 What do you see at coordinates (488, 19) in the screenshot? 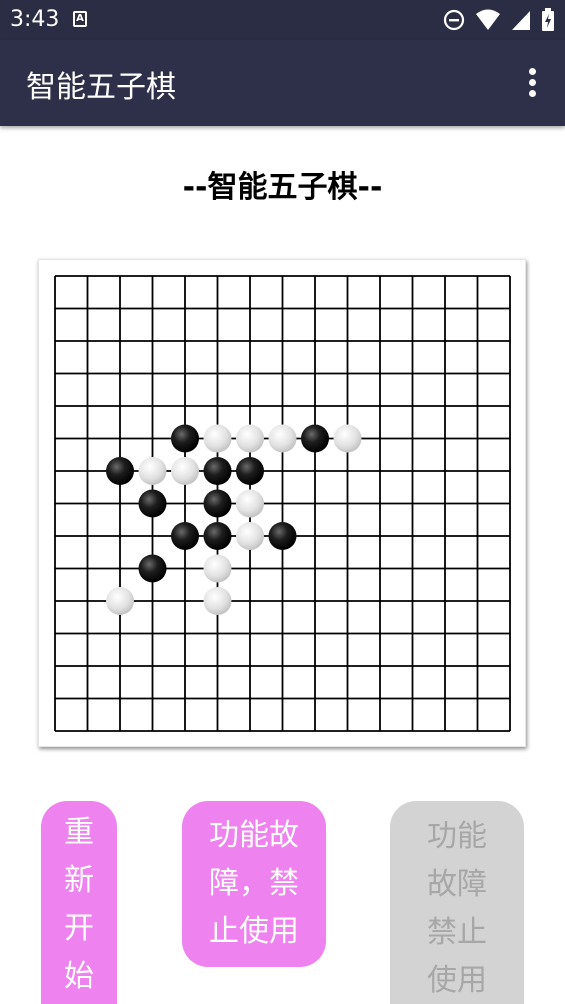
I see `wifi-icon` at bounding box center [488, 19].